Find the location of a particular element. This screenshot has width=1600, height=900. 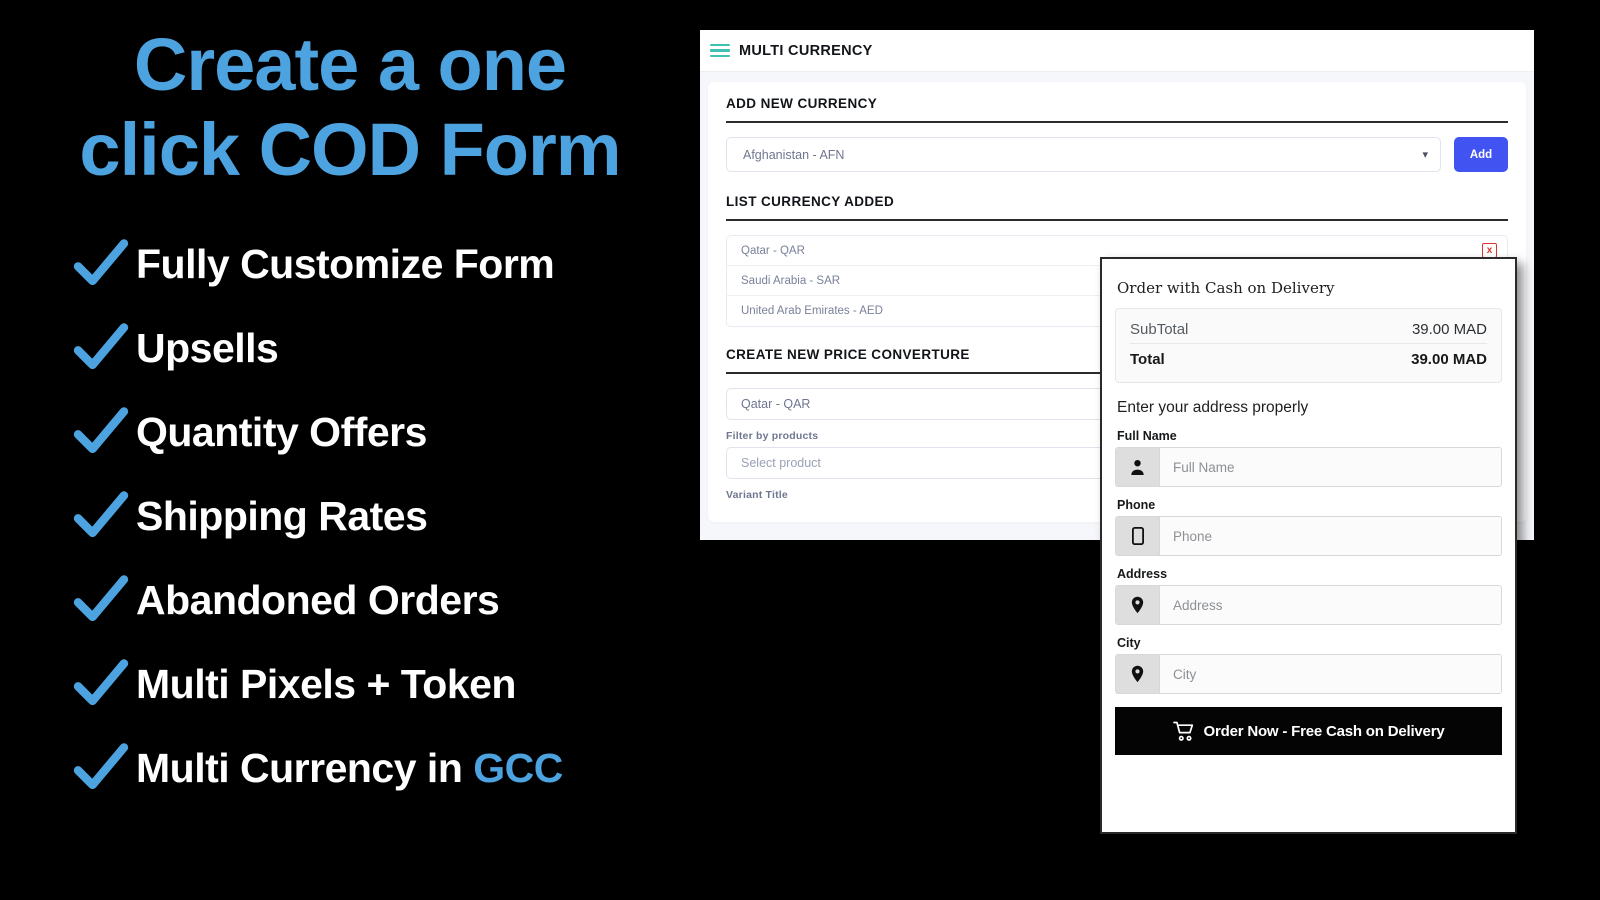

order-now-button: Order Now - Free Cash on Delivery is located at coordinates (1308, 731).